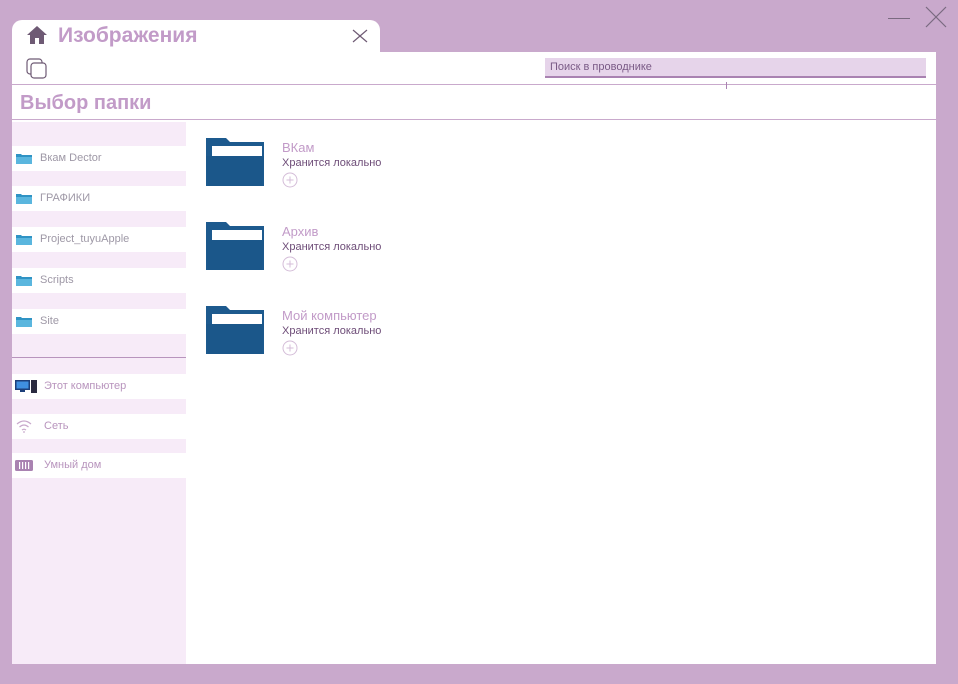  What do you see at coordinates (298, 147) in the screenshot?
I see `folder-name: ВКам` at bounding box center [298, 147].